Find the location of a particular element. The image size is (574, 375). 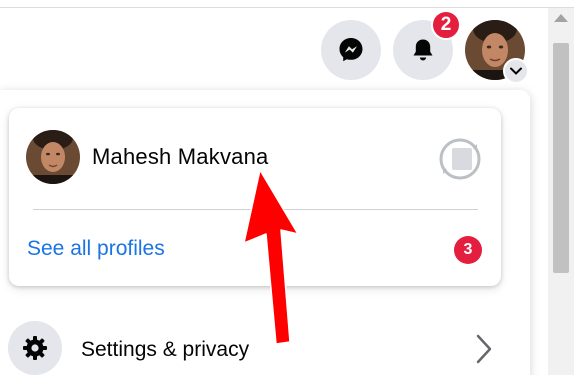

settings-privacy-label: Settings & privacy is located at coordinates (165, 349).